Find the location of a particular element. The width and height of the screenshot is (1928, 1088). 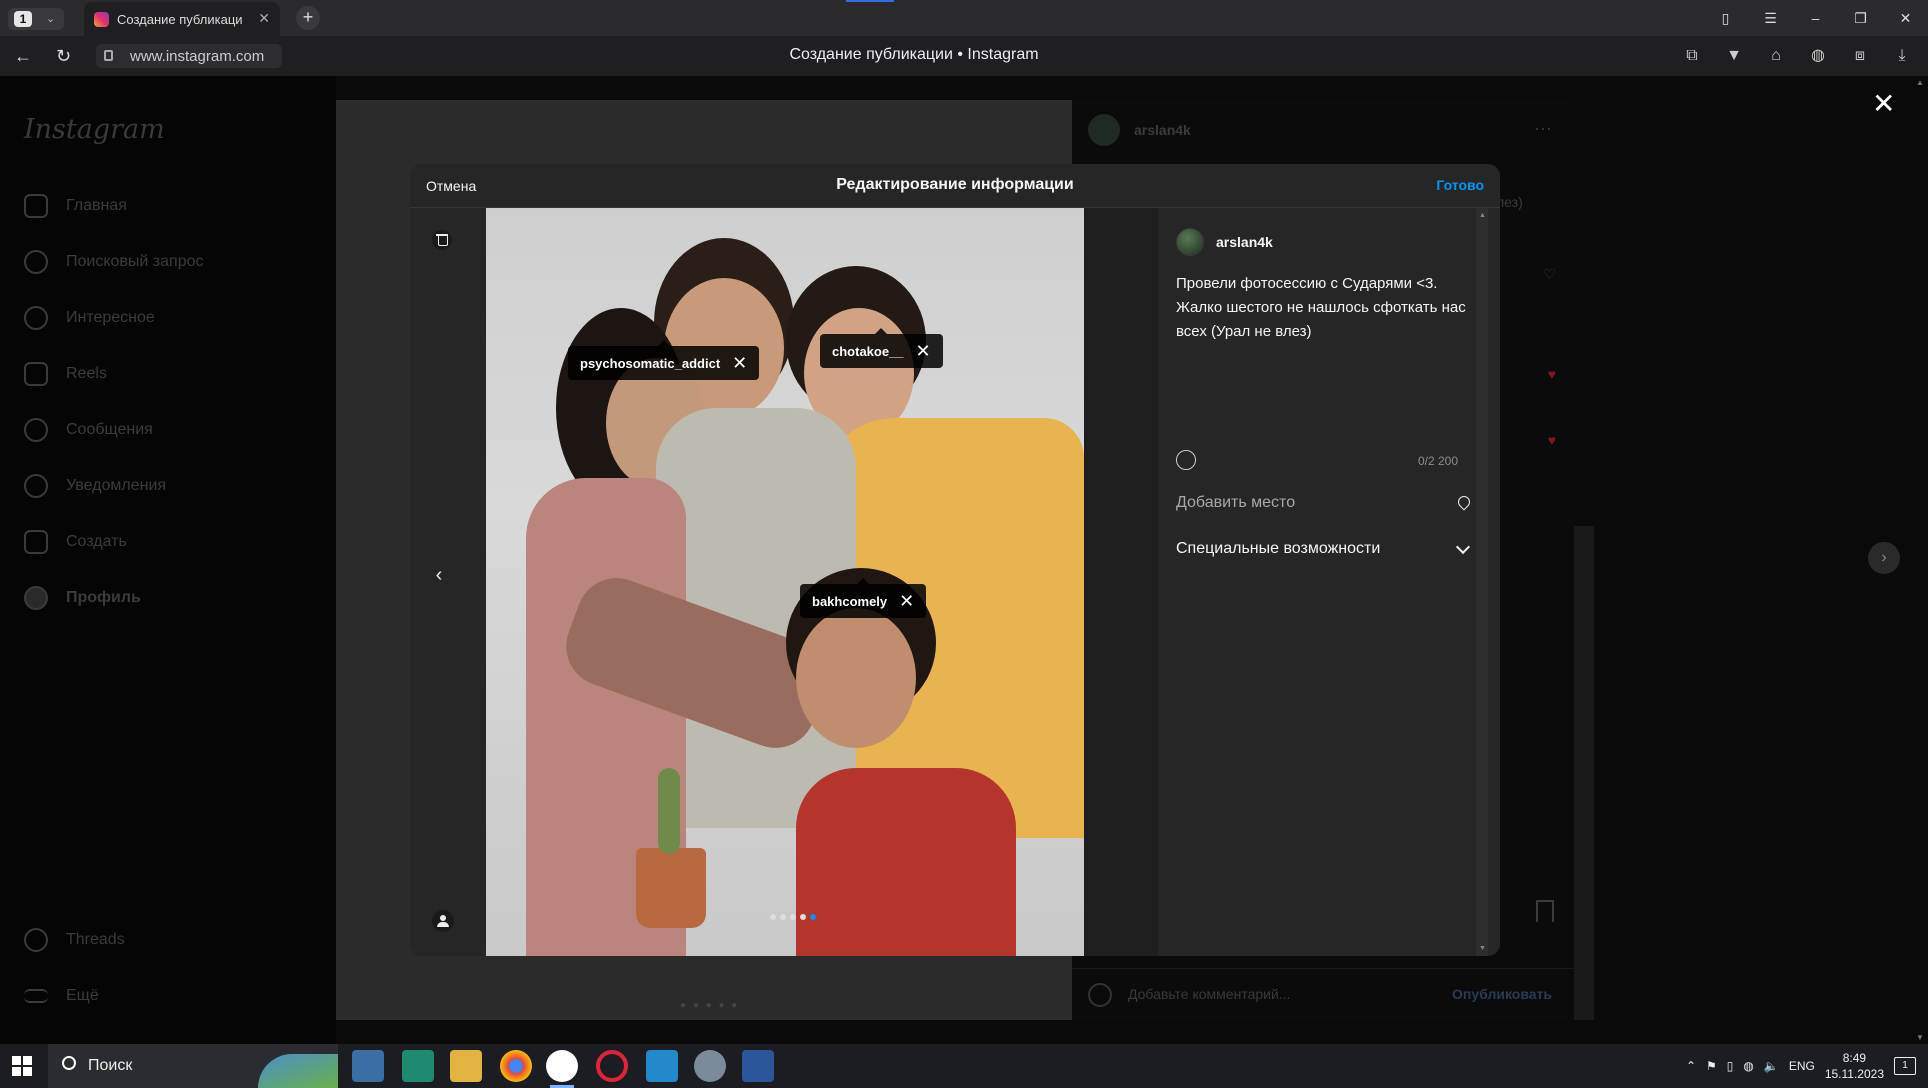

window-controls: ▯ ☰ – ❐ ✕ is located at coordinates (1815, 18).